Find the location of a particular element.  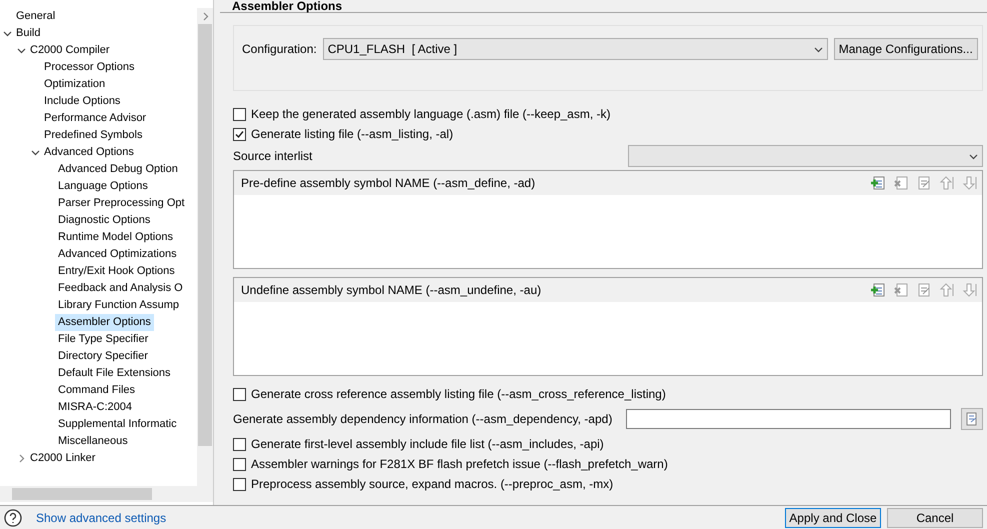

tree-item: MISRA-C:2004 is located at coordinates (95, 407).